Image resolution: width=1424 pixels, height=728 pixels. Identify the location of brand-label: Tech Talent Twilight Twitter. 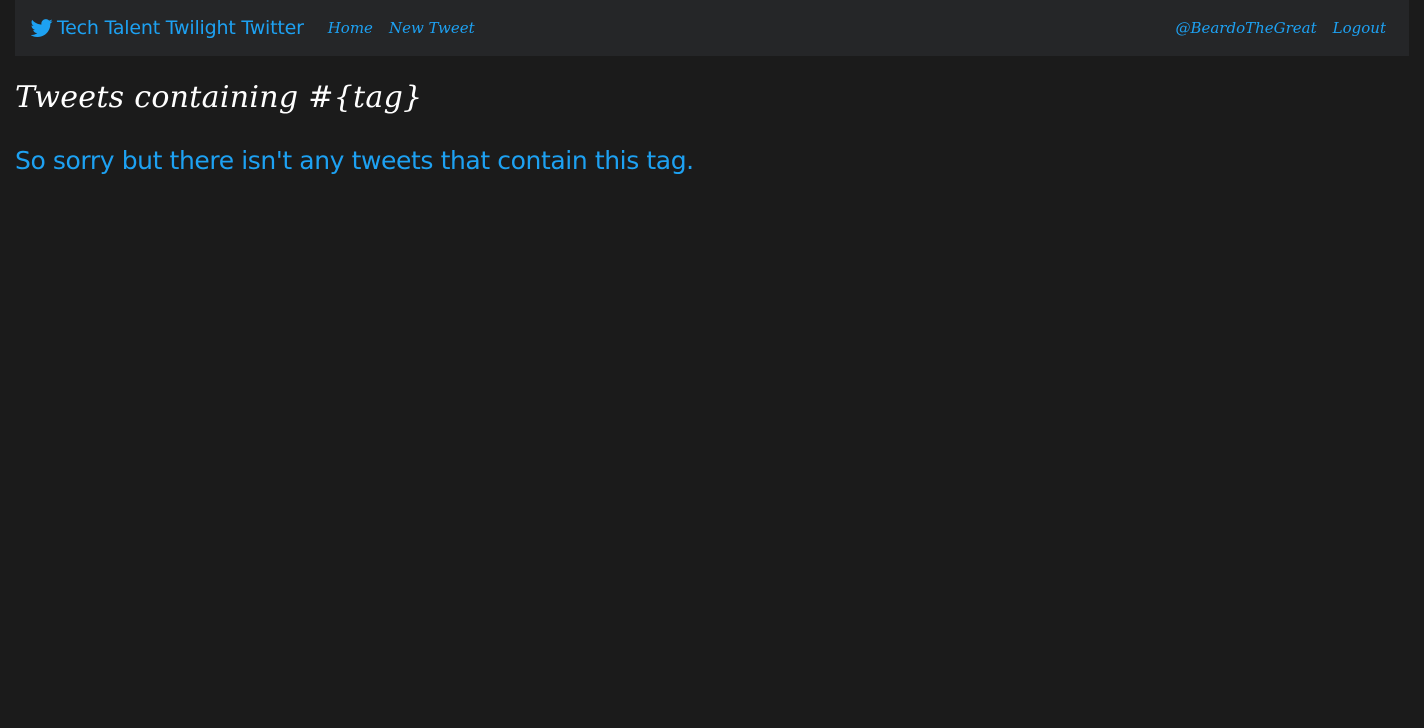
(180, 28).